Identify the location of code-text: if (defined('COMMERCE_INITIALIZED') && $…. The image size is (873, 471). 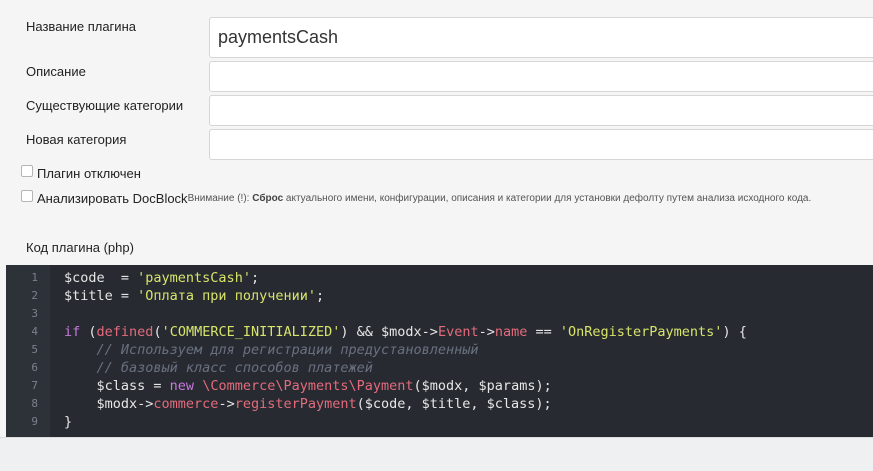
(405, 332).